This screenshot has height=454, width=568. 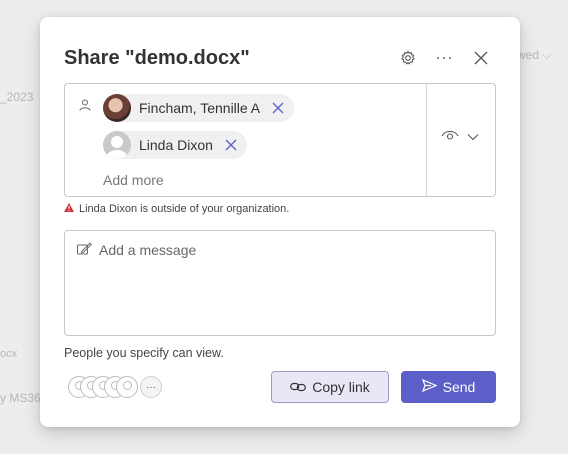 I want to click on recipient-name: Fincham, Tennille A, so click(x=200, y=108).